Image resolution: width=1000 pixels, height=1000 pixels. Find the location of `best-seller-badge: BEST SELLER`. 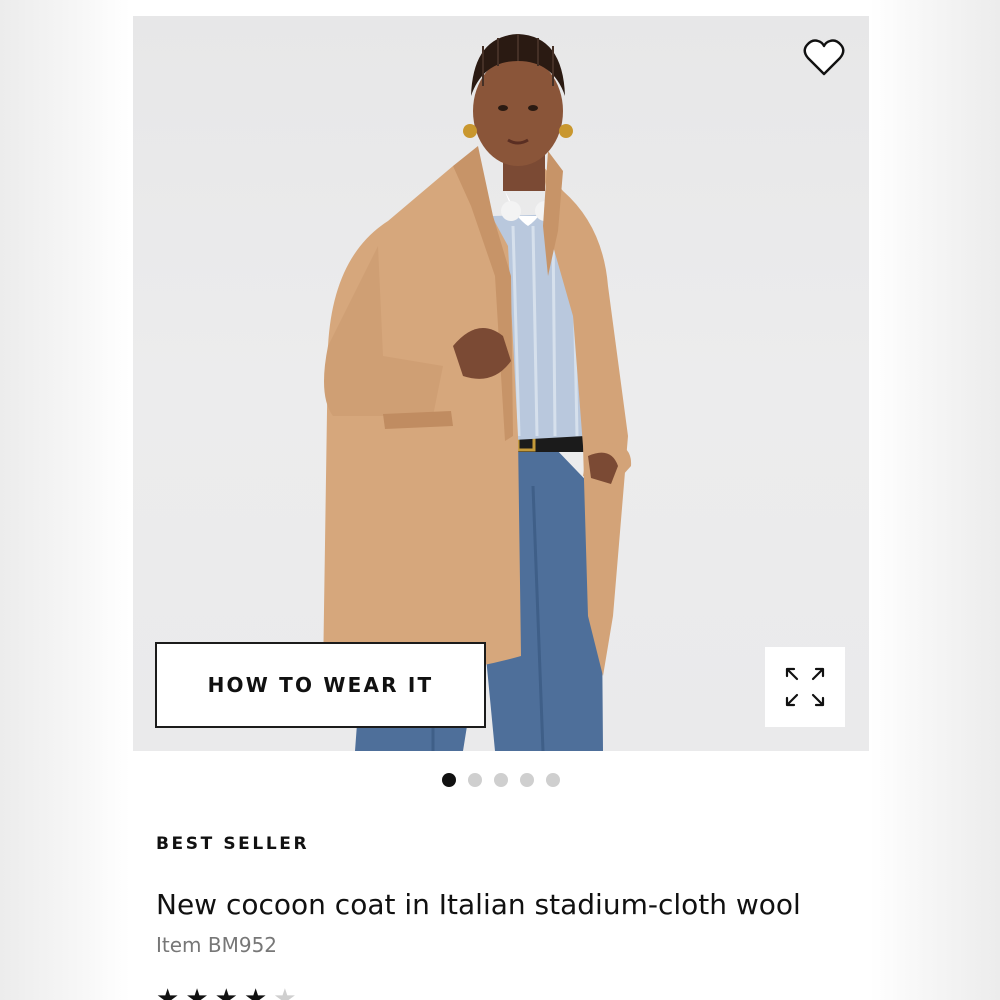

best-seller-badge: BEST SELLER is located at coordinates (233, 844).